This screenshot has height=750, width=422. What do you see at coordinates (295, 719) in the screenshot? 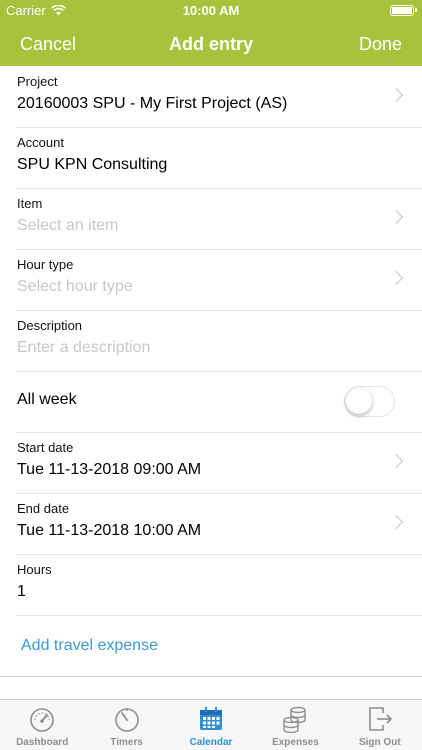
I see `coins-icon` at bounding box center [295, 719].